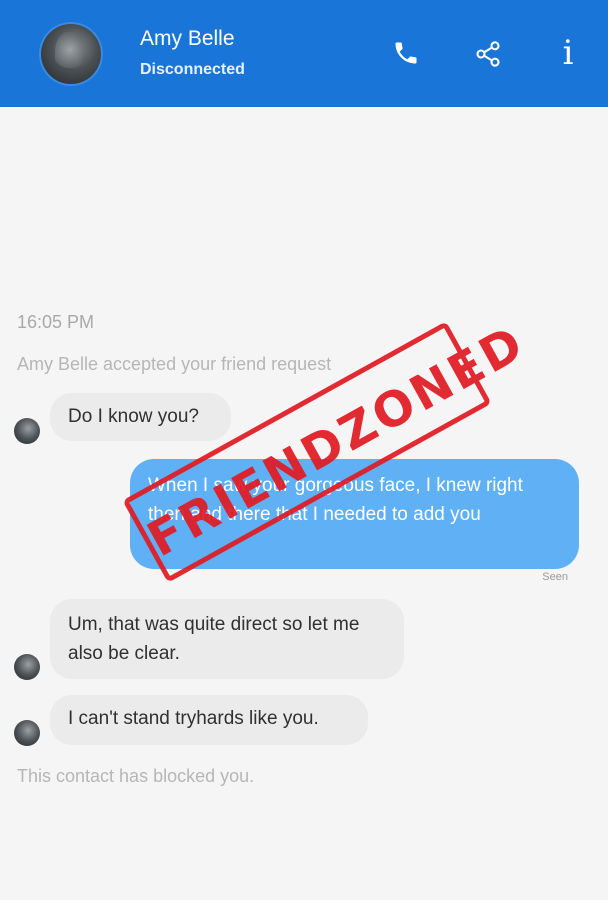 This screenshot has width=608, height=900. I want to click on system-message-blocked: This contact has blocked you., so click(136, 776).